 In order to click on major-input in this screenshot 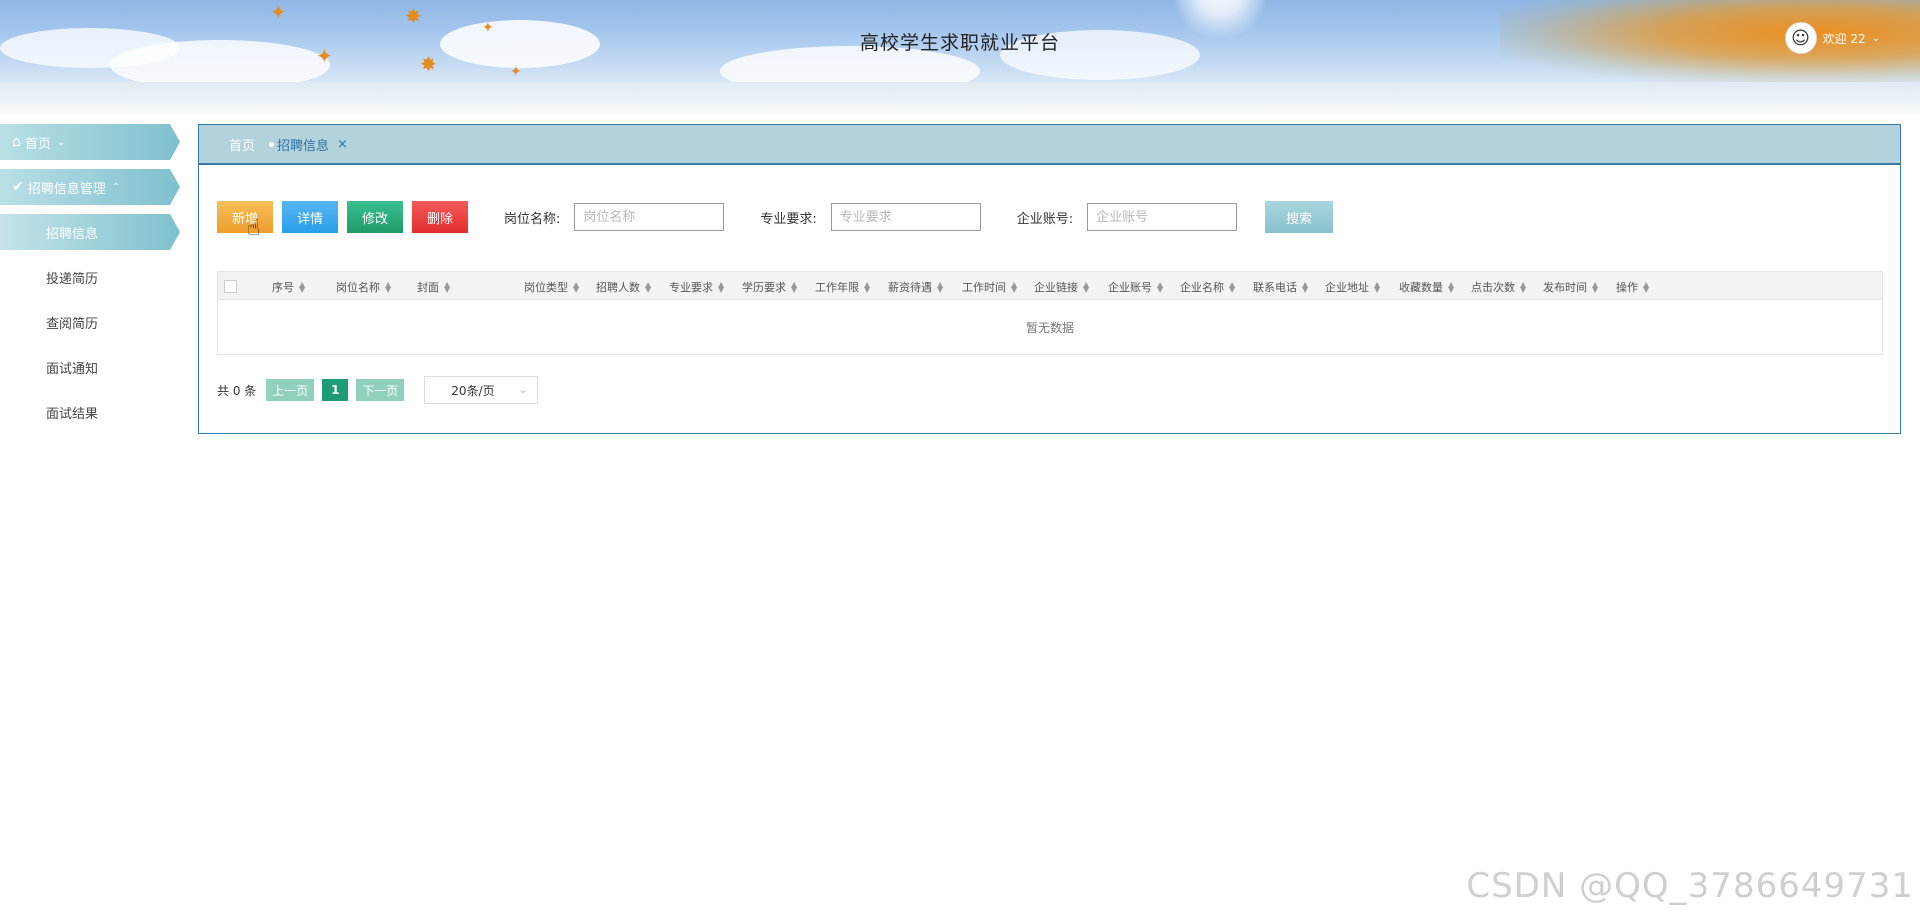, I will do `click(905, 217)`.